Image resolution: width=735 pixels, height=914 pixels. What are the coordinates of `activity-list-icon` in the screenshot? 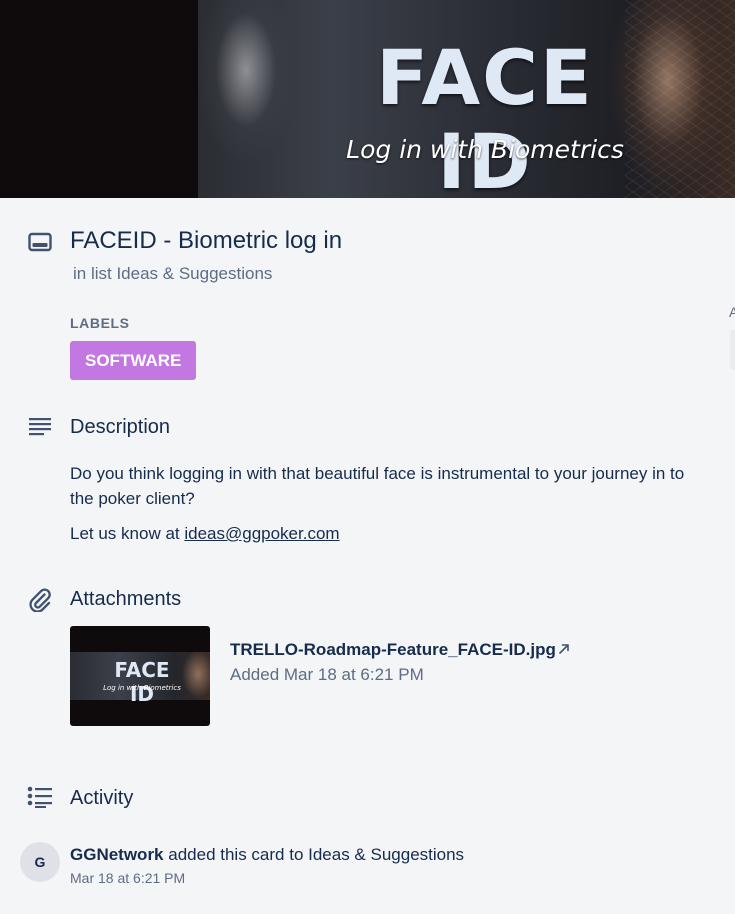 It's located at (40, 797).